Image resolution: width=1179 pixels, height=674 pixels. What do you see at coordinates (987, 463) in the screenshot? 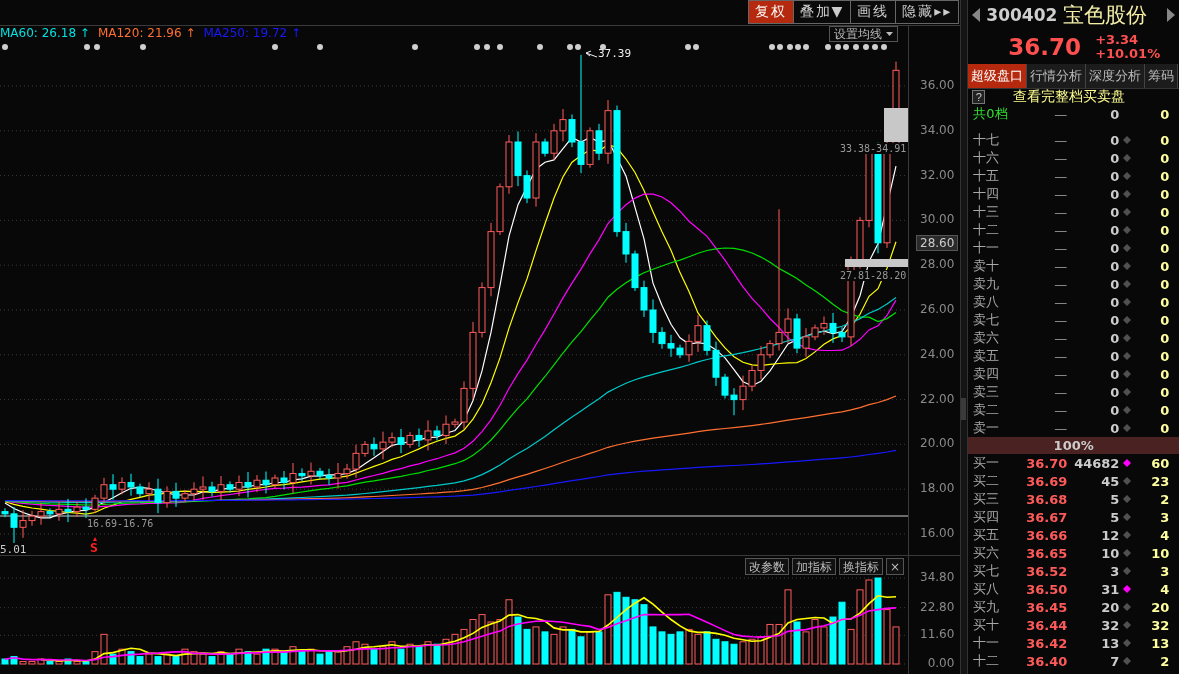
I see `level-label: 买一` at bounding box center [987, 463].